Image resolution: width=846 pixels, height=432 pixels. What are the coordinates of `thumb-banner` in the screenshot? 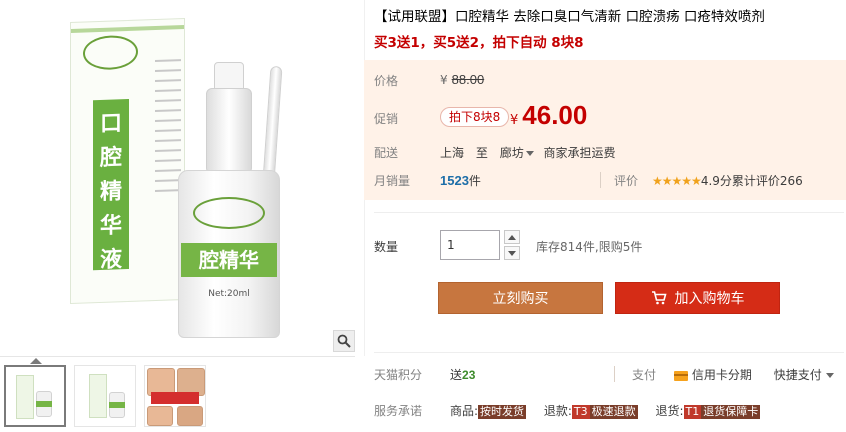 It's located at (175, 398).